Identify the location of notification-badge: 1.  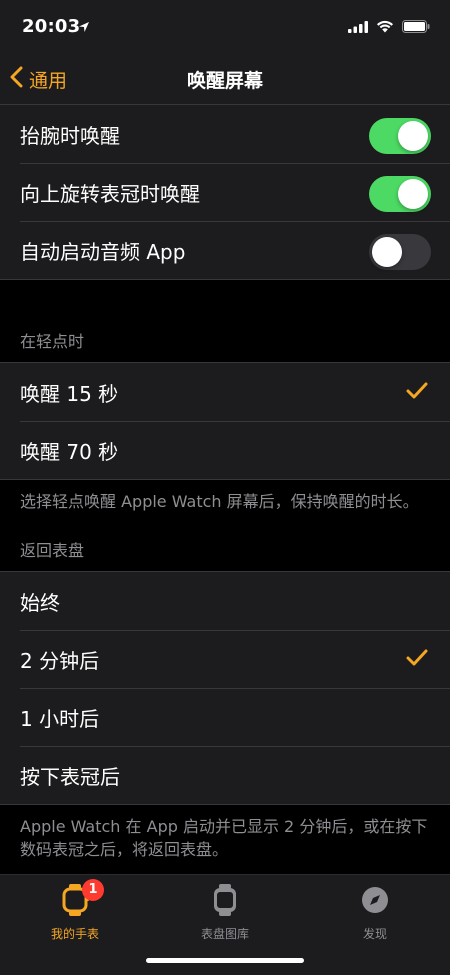
(93, 890).